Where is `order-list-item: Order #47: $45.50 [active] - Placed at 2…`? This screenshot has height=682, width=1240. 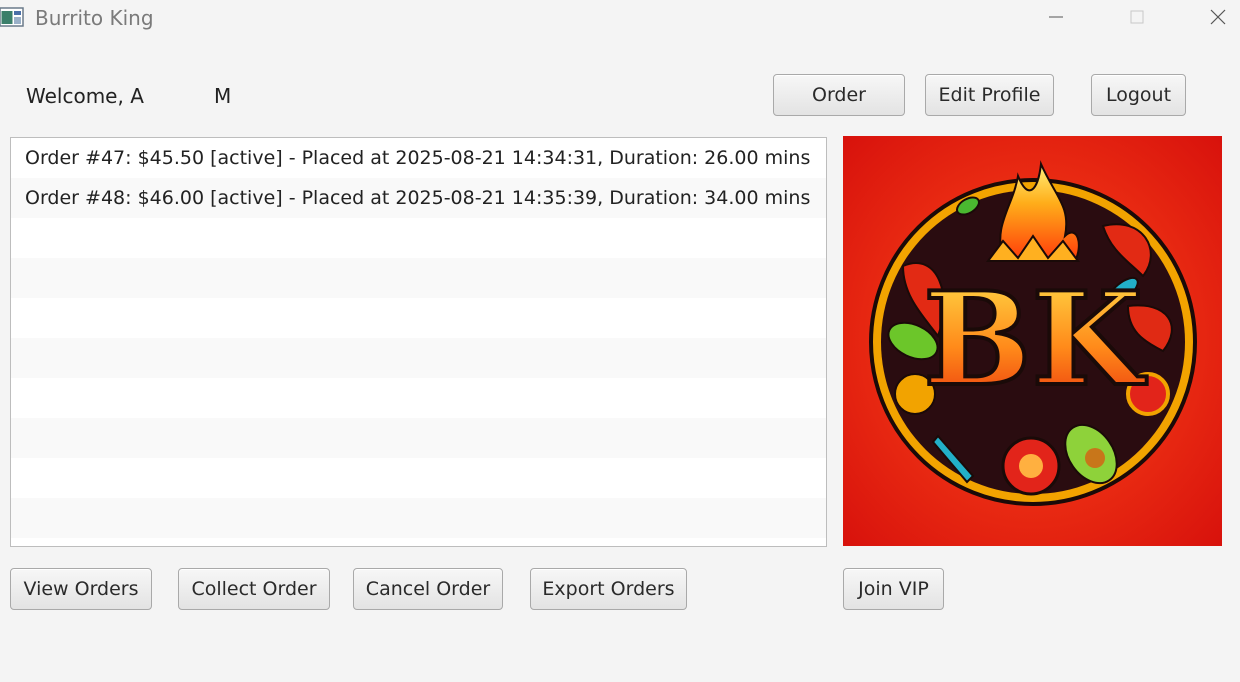
order-list-item: Order #47: $45.50 [active] - Placed at 2… is located at coordinates (418, 158).